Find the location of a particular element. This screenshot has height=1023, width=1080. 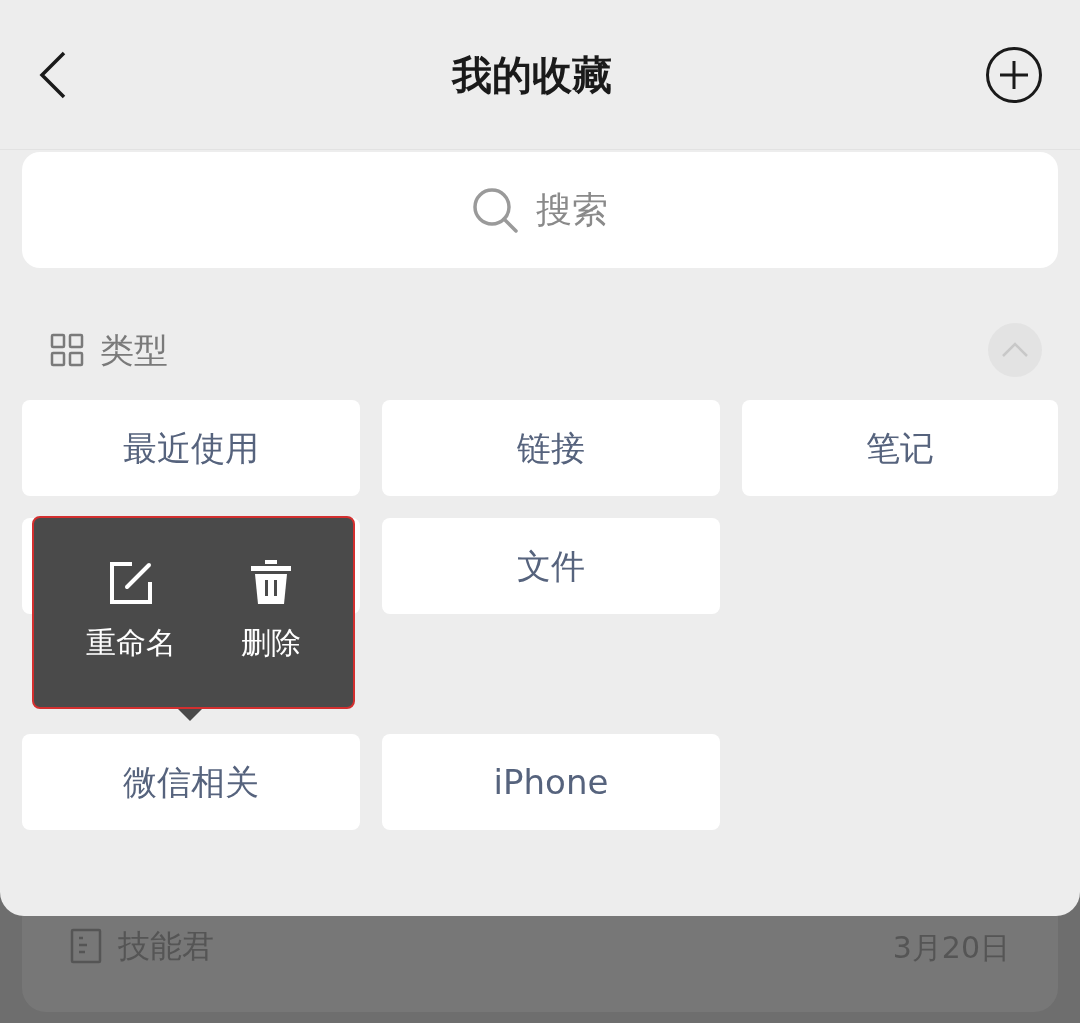

edit-icon is located at coordinates (131, 583).